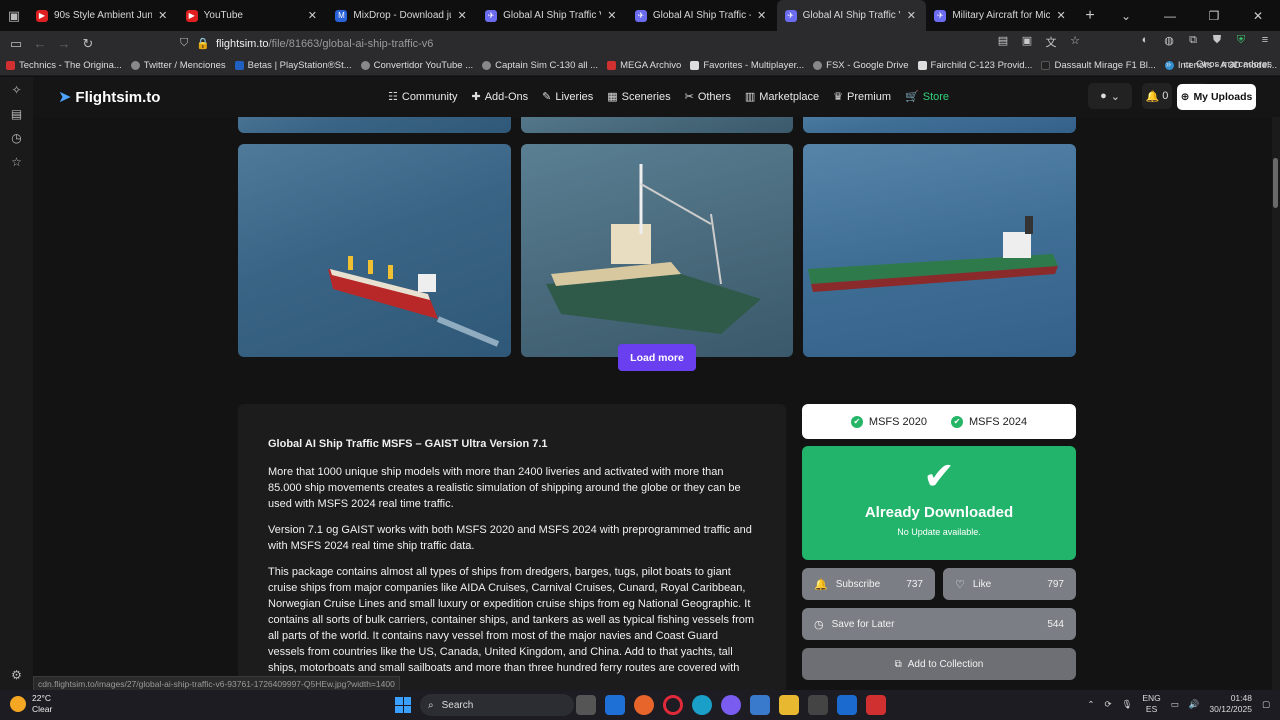  I want to click on other-bookmarks: » ▭ Otros marcadores, so click(1219, 64).